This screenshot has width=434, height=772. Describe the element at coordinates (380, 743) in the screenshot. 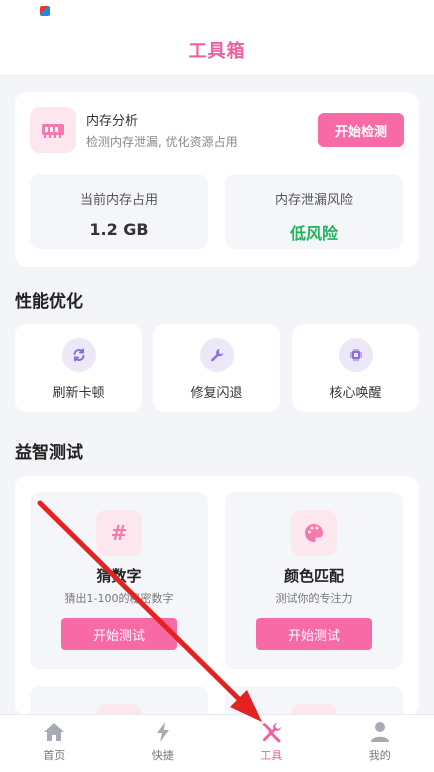

I see `tab-mine: 我的` at that location.